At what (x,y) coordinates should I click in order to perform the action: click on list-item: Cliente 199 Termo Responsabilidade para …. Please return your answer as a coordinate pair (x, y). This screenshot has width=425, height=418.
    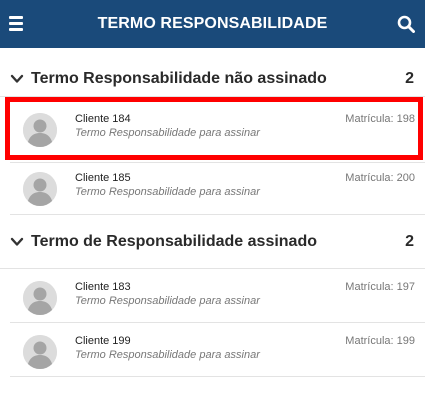
    Looking at the image, I should click on (212, 352).